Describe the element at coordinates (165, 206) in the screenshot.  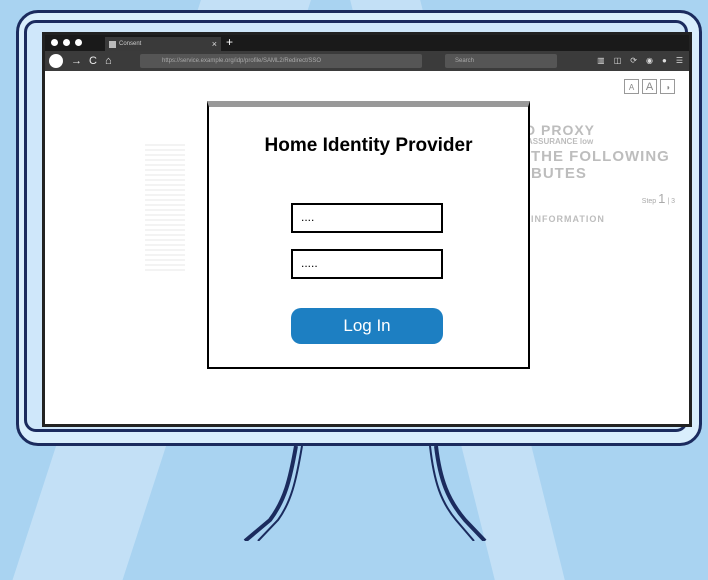
I see `background-blur` at that location.